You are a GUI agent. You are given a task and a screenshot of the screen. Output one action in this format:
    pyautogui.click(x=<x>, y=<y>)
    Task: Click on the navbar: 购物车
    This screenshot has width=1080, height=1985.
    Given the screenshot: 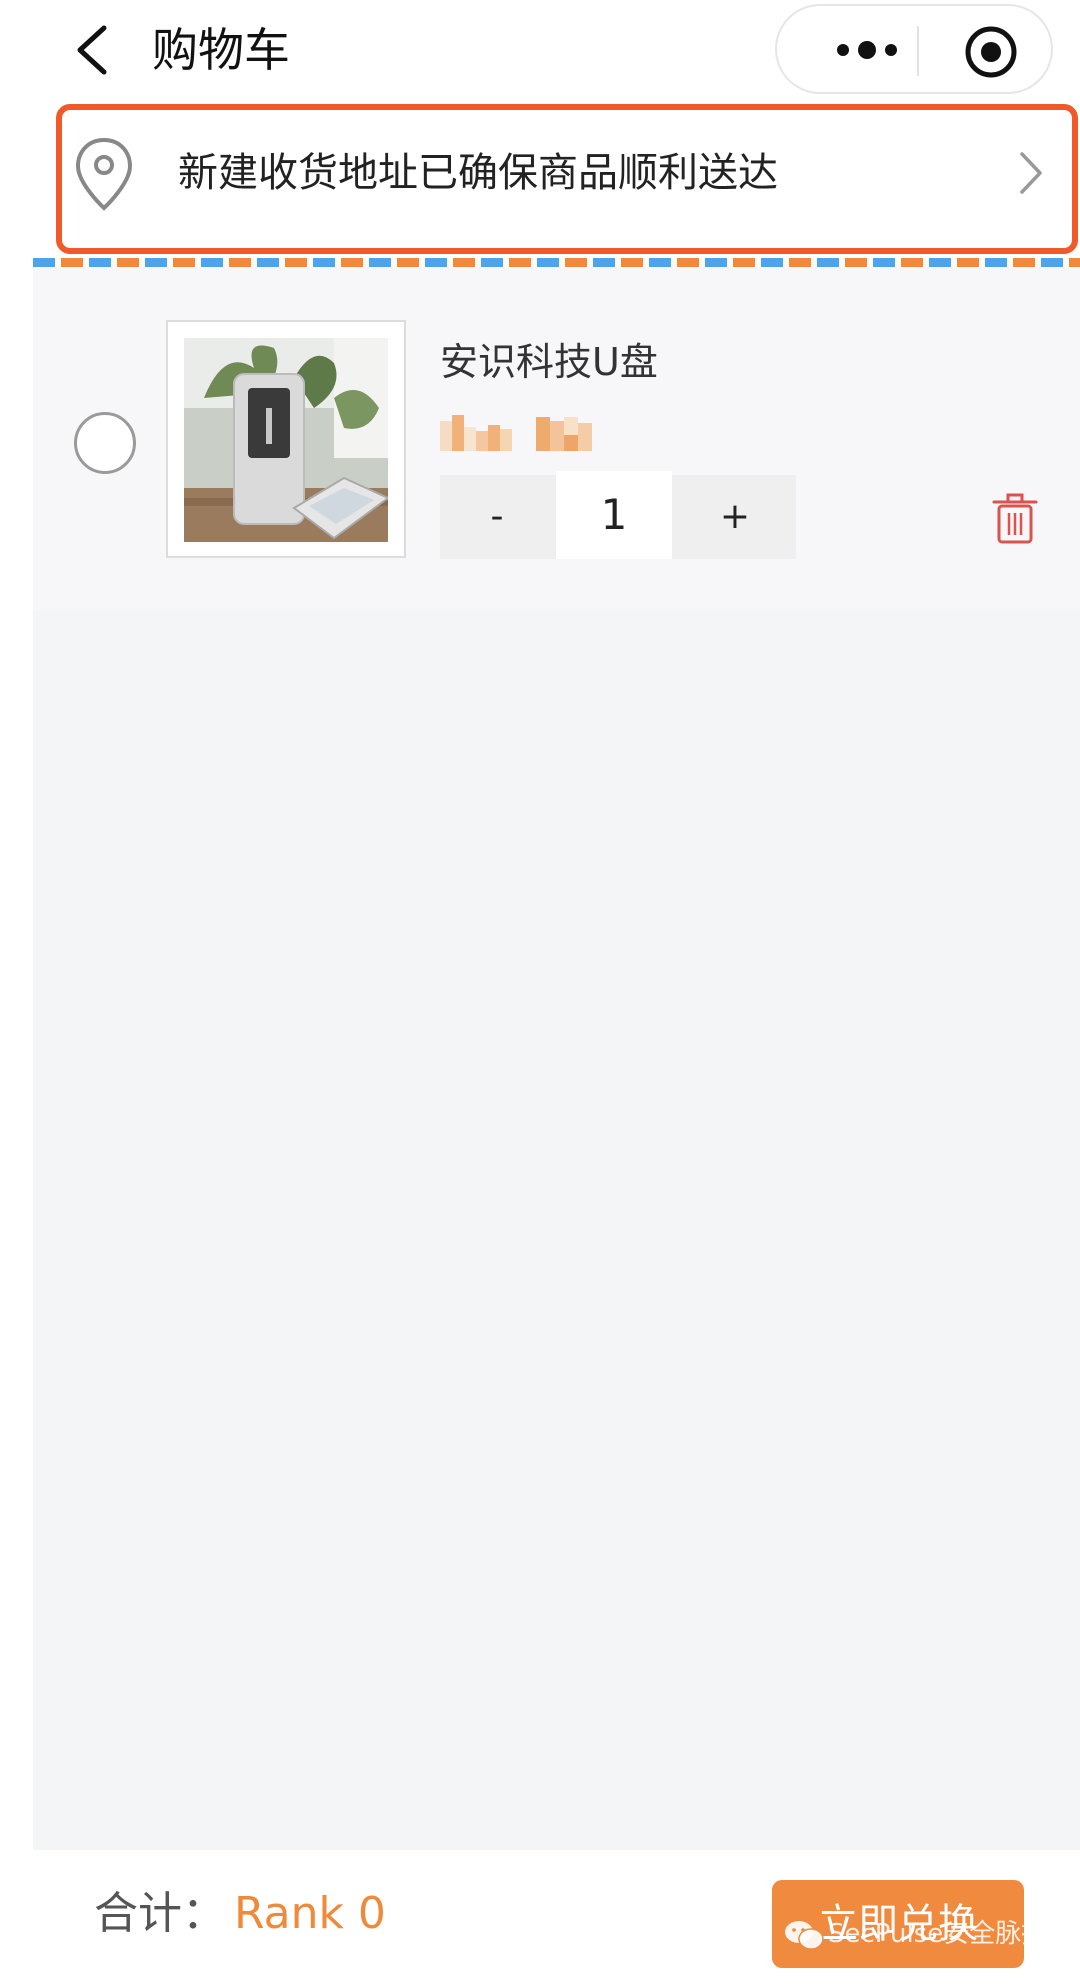 What is the action you would take?
    pyautogui.click(x=540, y=50)
    